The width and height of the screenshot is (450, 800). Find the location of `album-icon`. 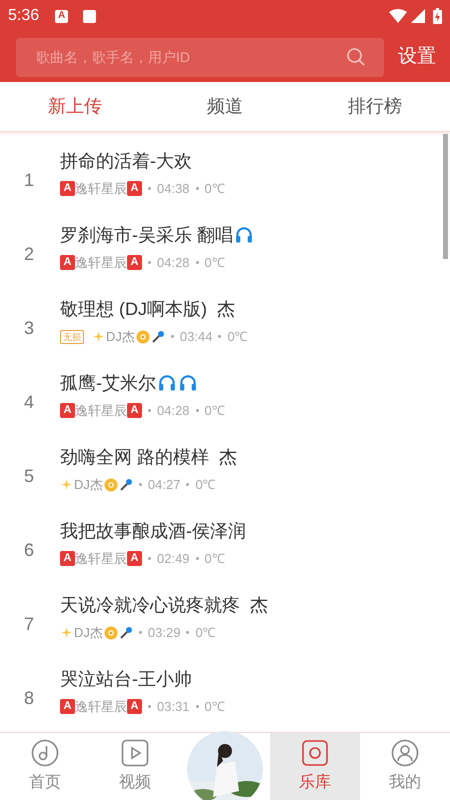

album-icon is located at coordinates (315, 752).